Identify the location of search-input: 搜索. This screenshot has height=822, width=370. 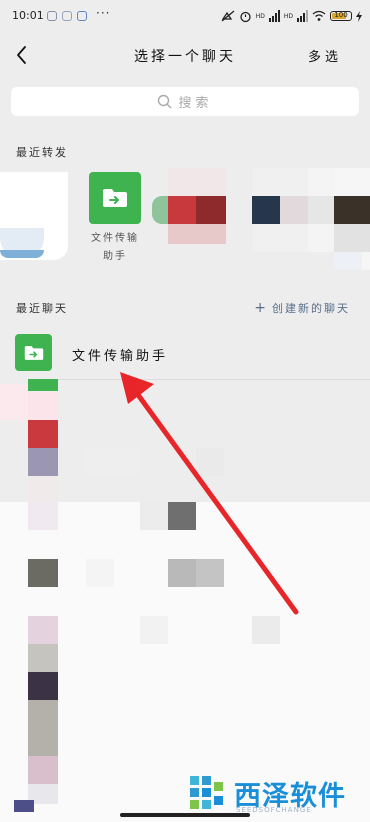
(185, 101).